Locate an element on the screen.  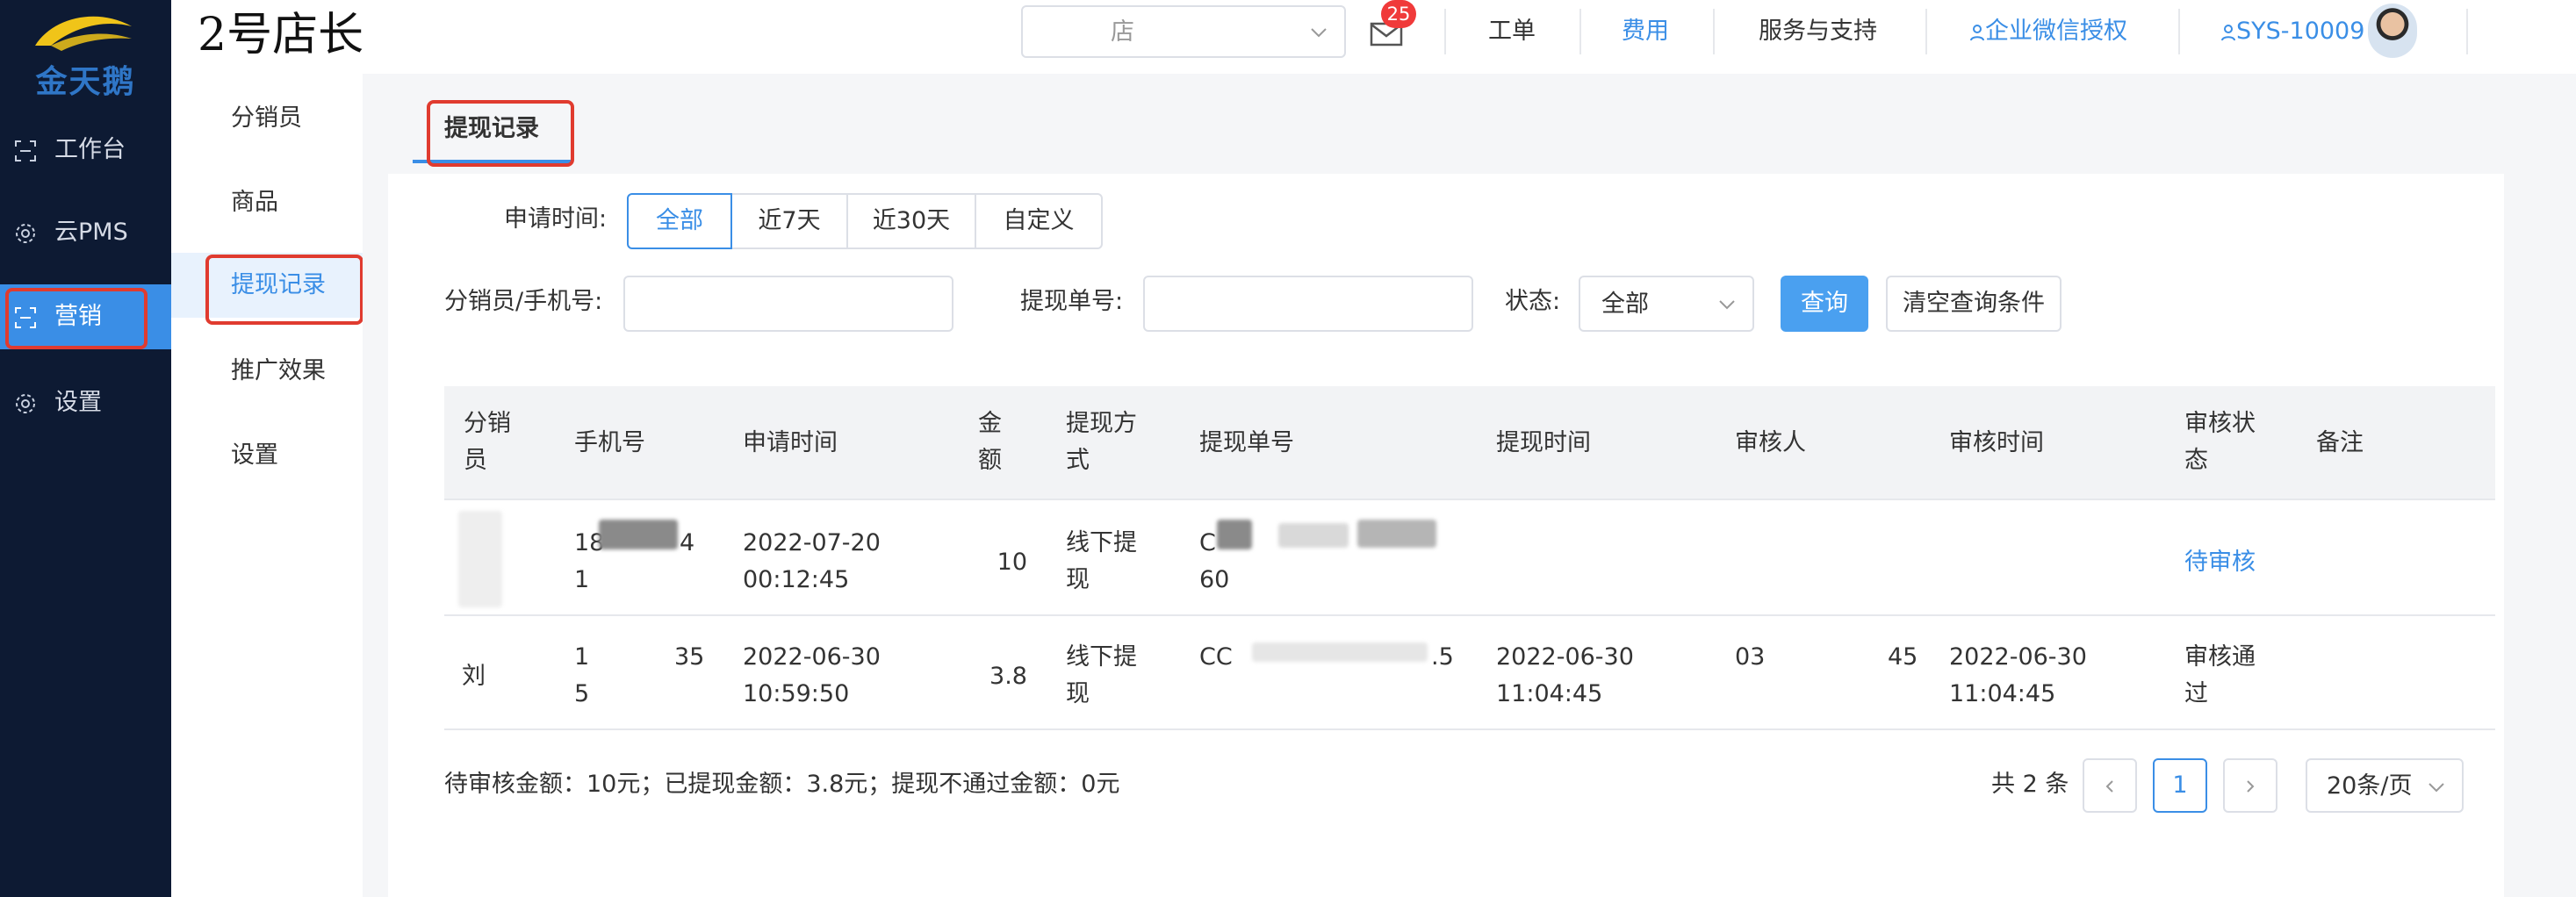
avatar is located at coordinates (2392, 31).